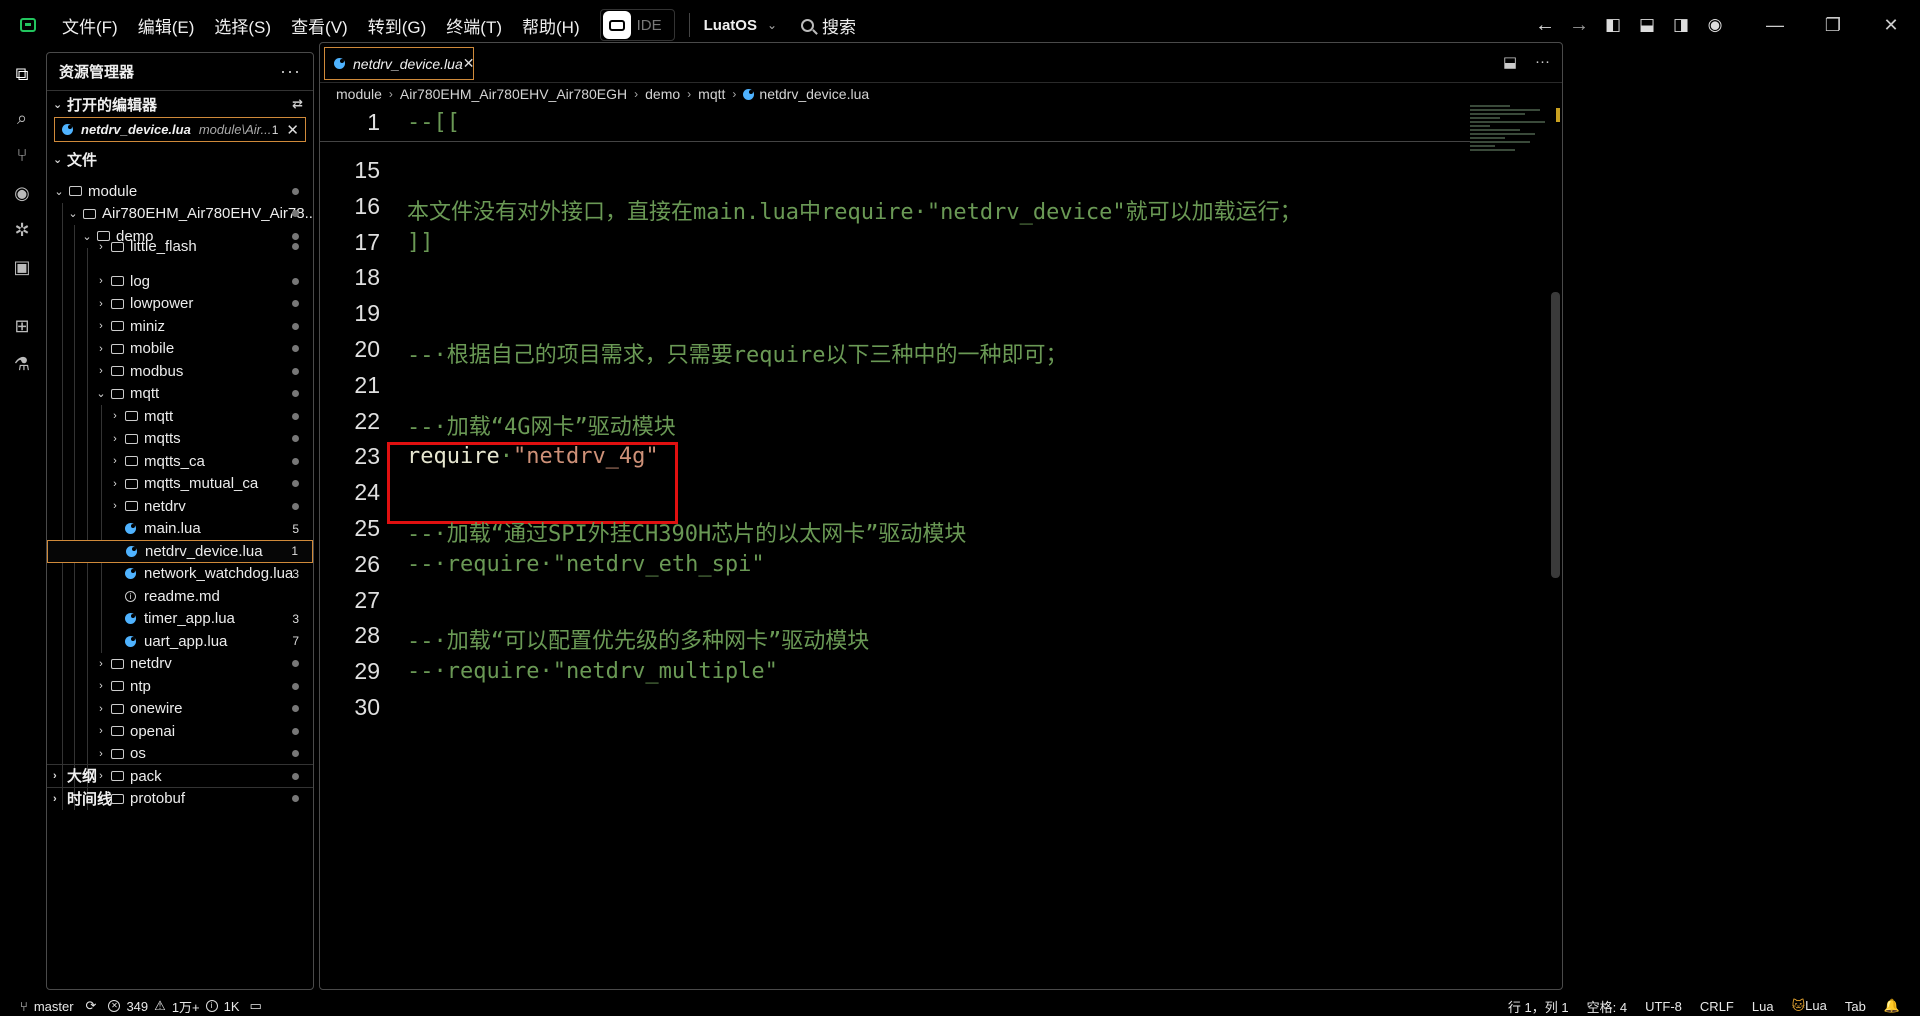 This screenshot has width=1920, height=1016. What do you see at coordinates (180, 439) in the screenshot?
I see `tree-folder-item: › mqtts` at bounding box center [180, 439].